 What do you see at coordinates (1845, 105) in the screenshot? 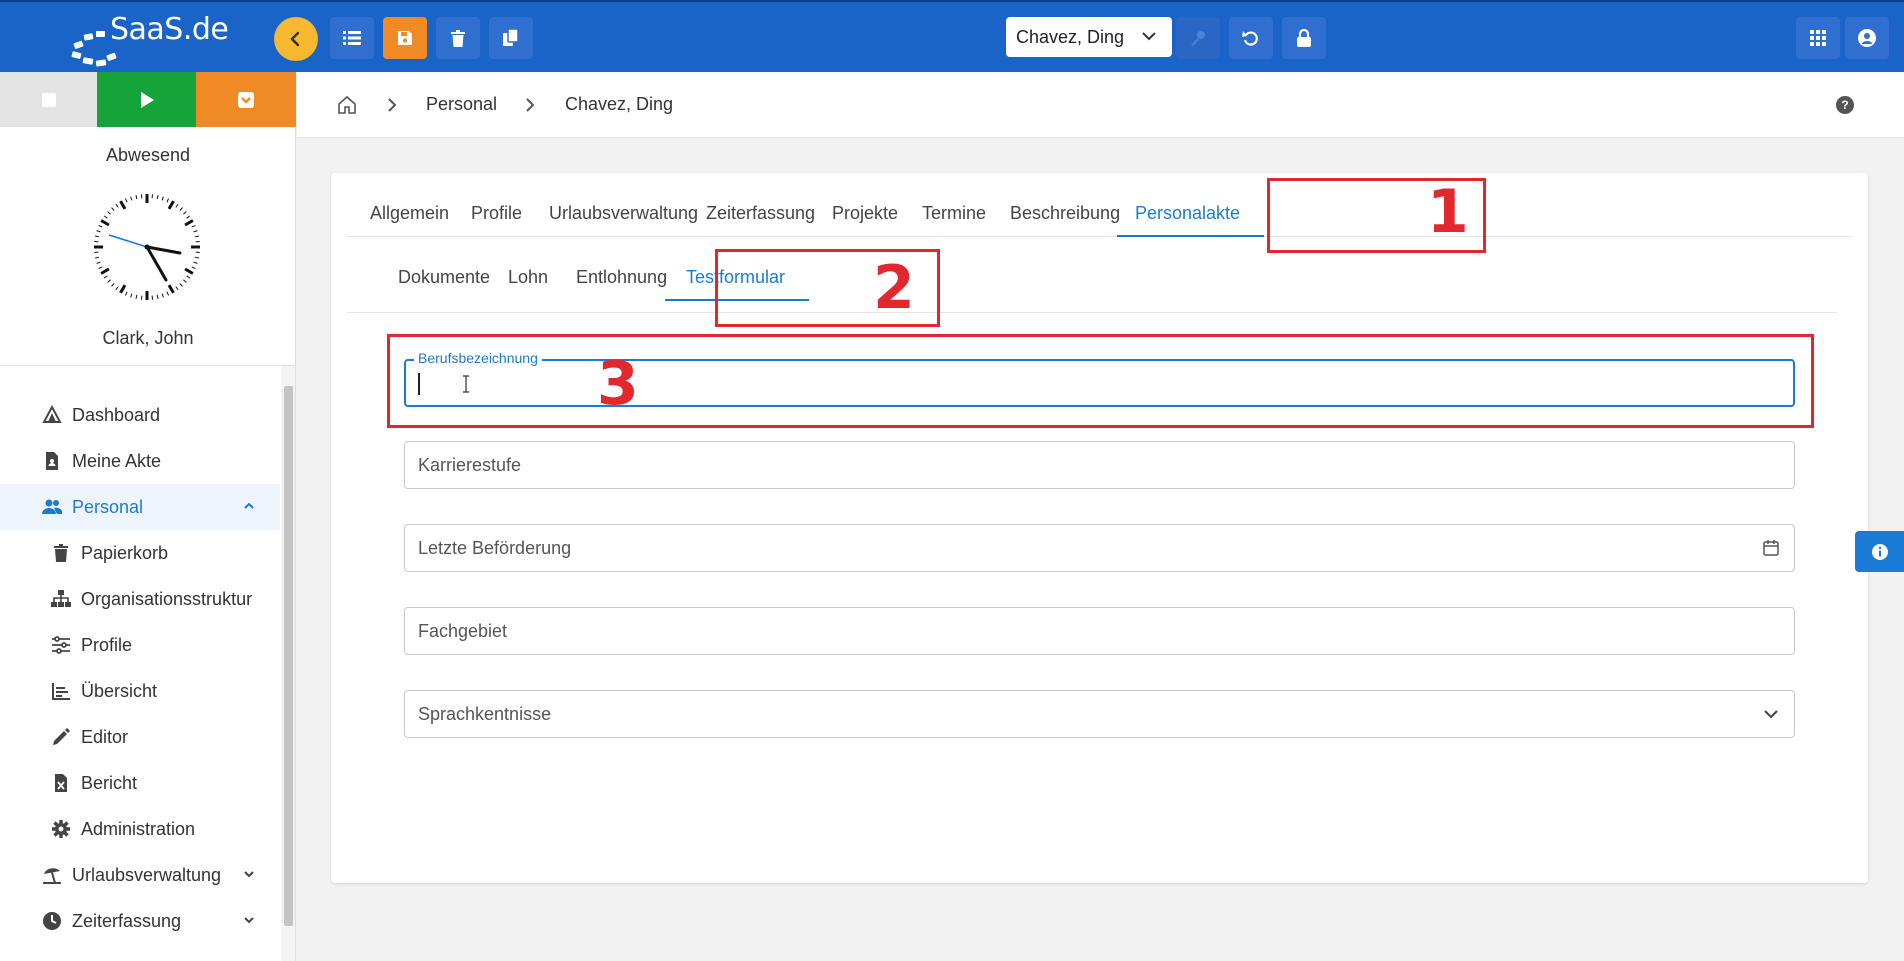
I see `help-icon: ?` at bounding box center [1845, 105].